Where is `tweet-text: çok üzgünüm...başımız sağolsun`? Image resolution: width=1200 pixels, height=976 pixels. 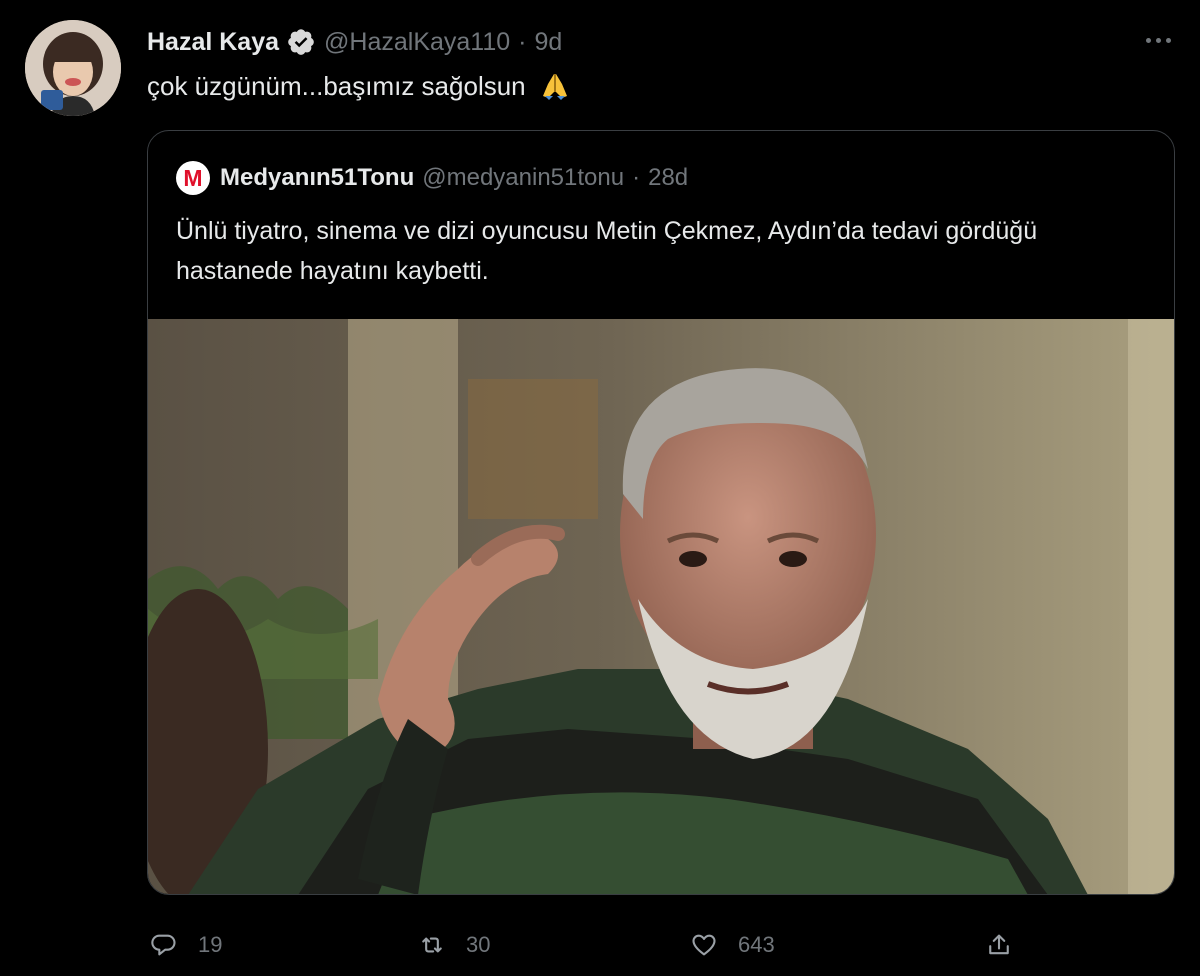 tweet-text: çok üzgünüm...başımız sağolsun is located at coordinates (359, 86).